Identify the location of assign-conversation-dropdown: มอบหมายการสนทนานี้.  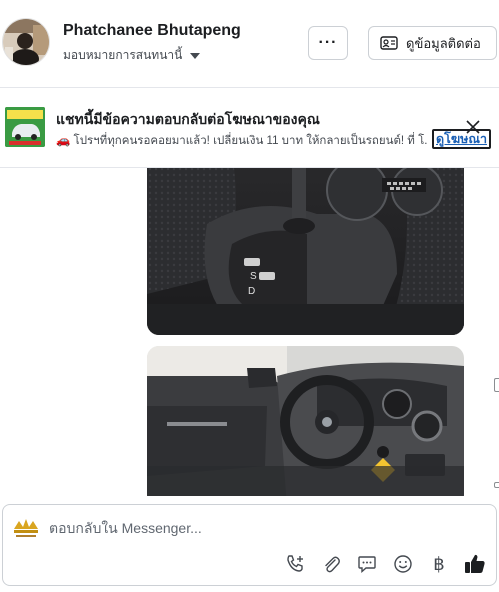
(132, 55).